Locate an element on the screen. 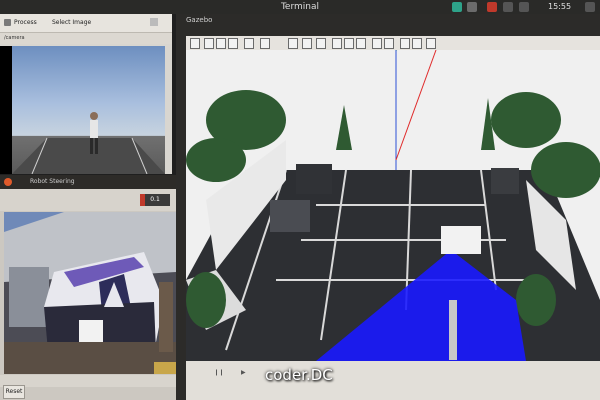 This screenshot has width=600, height=400. robot-body is located at coordinates (461, 240).